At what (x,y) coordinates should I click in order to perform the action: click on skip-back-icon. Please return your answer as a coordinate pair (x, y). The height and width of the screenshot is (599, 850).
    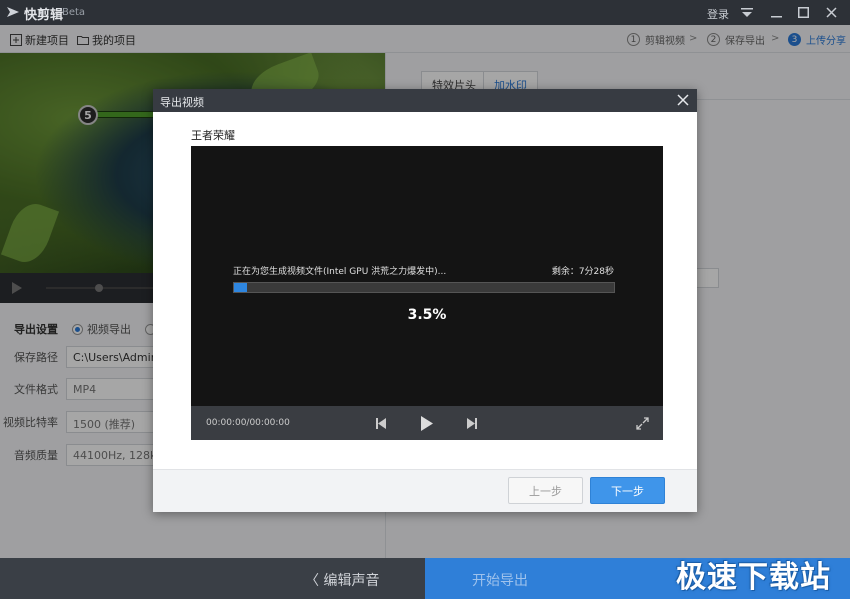
    Looking at the image, I should click on (381, 423).